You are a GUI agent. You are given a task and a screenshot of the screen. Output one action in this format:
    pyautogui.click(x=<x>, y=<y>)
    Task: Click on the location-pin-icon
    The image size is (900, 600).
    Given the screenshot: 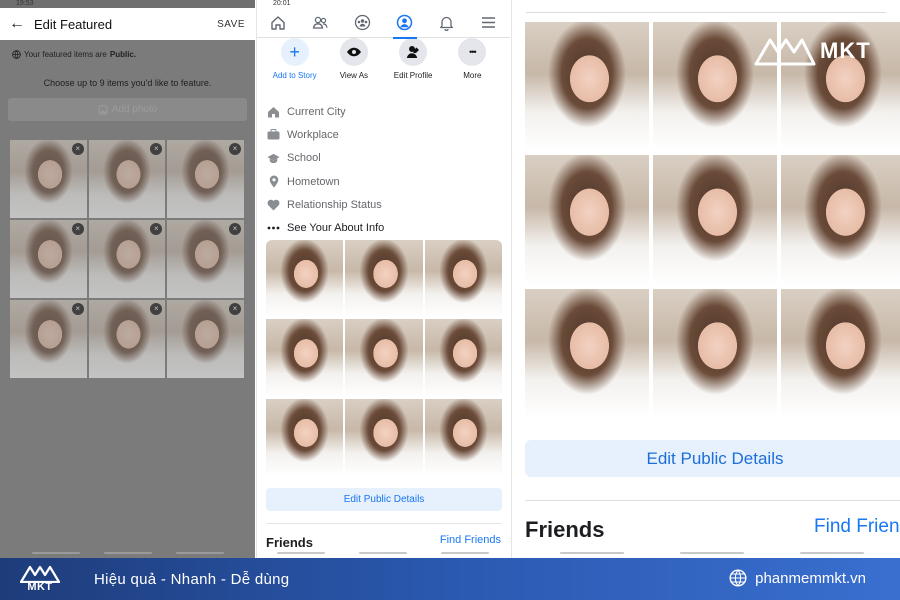 What is the action you would take?
    pyautogui.click(x=273, y=181)
    